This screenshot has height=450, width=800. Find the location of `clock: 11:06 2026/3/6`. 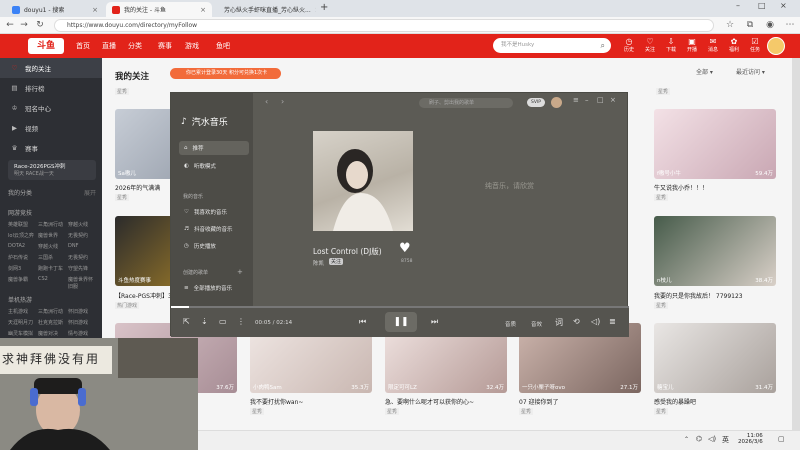

clock: 11:06 2026/3/6 is located at coordinates (750, 439).